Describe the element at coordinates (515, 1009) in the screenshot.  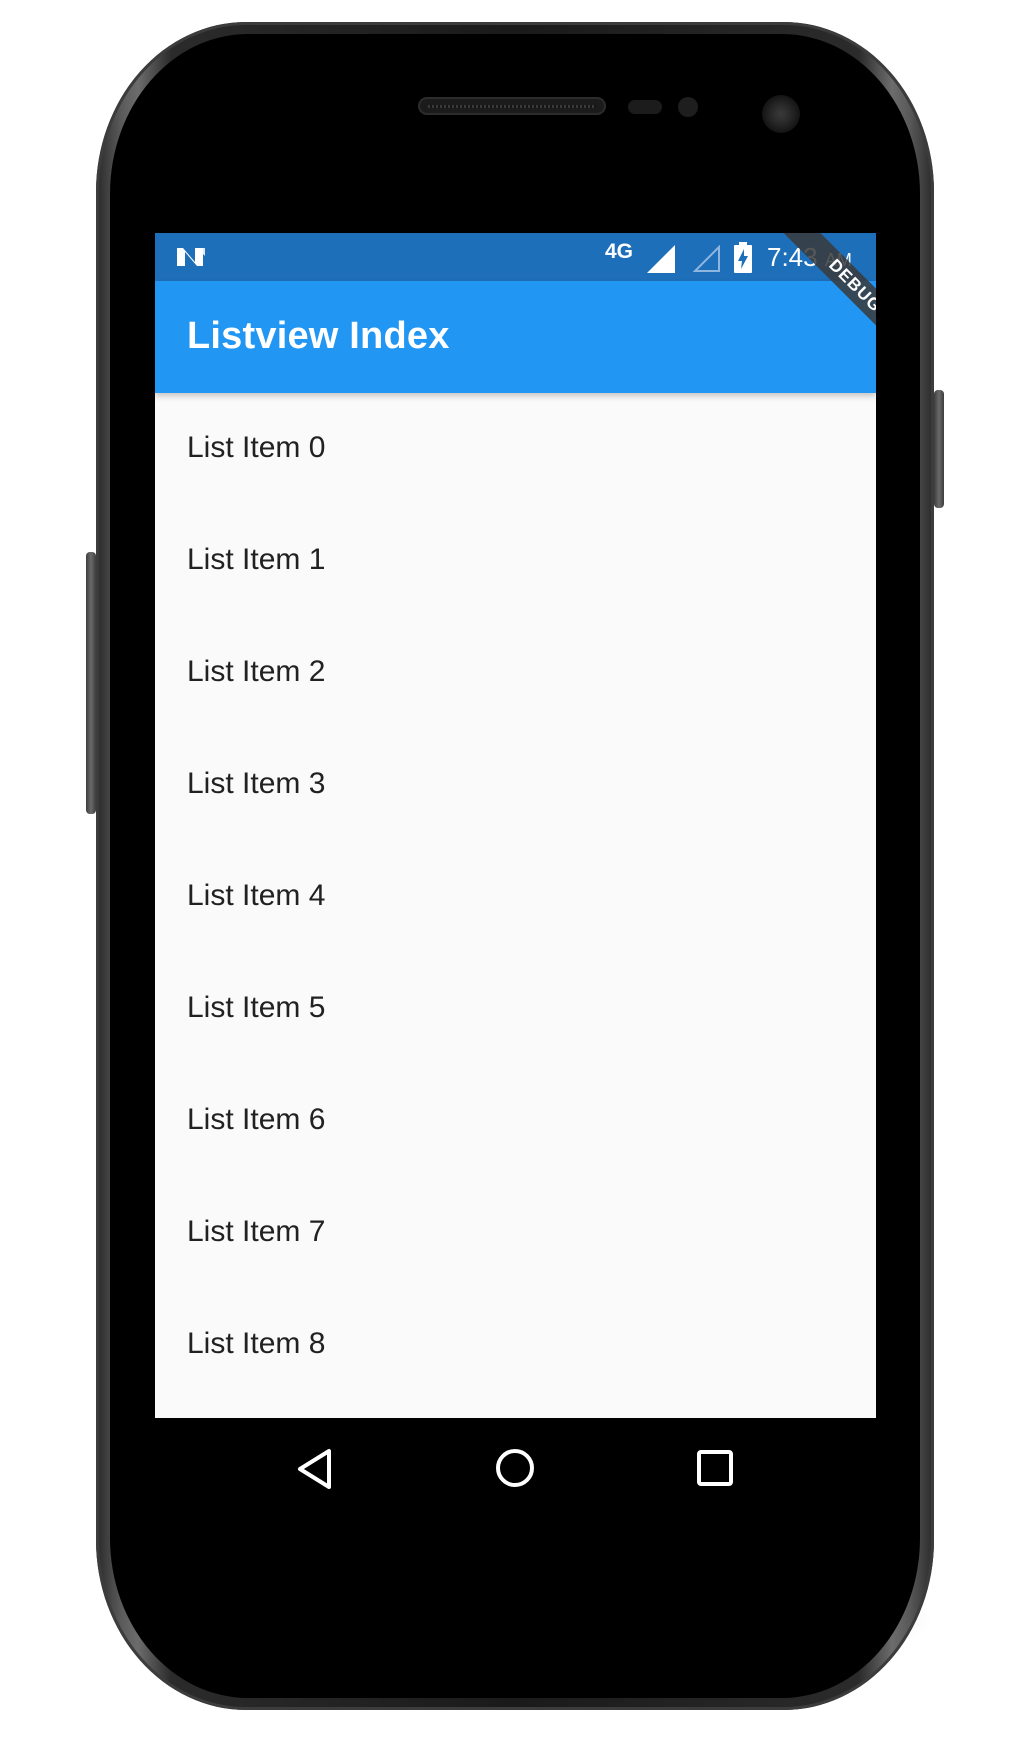
I see `list-item: List Item 5` at that location.